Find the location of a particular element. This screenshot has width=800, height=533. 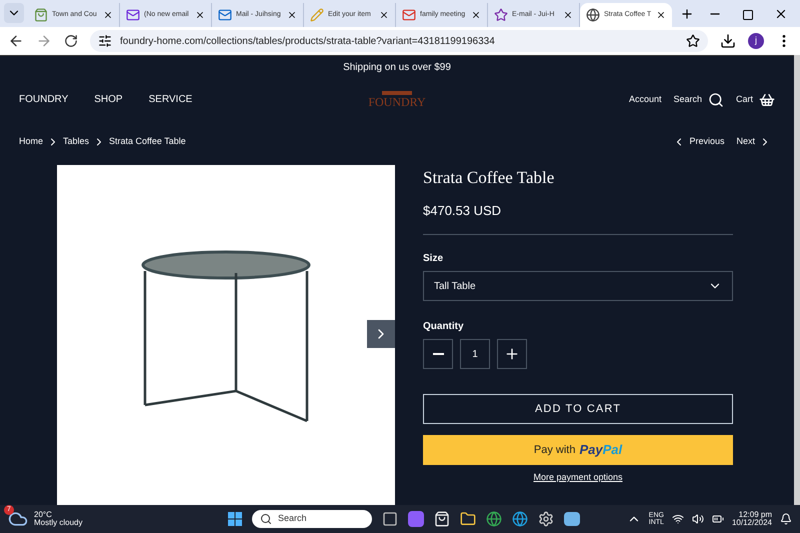

nav-link: SERVICE is located at coordinates (170, 99).